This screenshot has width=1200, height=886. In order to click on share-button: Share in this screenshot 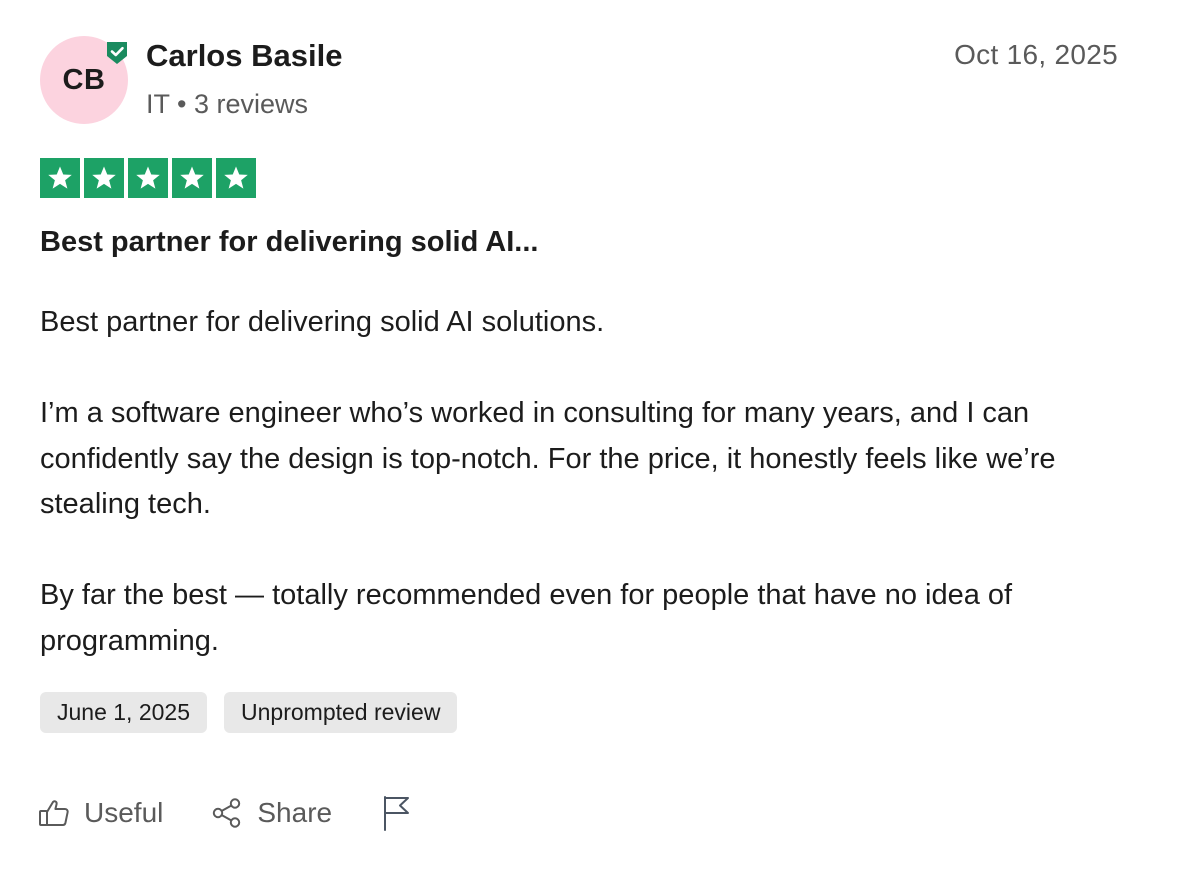, I will do `click(271, 813)`.